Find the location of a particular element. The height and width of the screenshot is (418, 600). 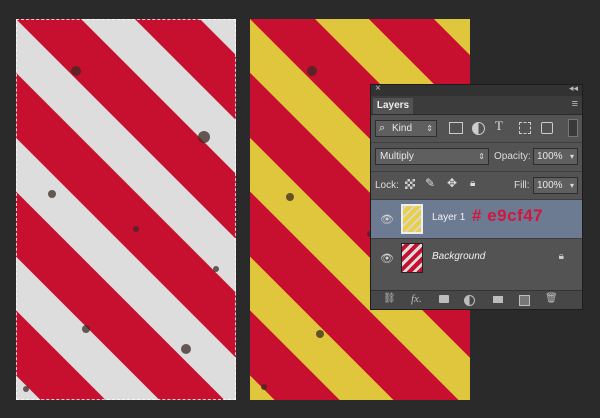

opacity-input: 100% ▾ is located at coordinates (555, 156).